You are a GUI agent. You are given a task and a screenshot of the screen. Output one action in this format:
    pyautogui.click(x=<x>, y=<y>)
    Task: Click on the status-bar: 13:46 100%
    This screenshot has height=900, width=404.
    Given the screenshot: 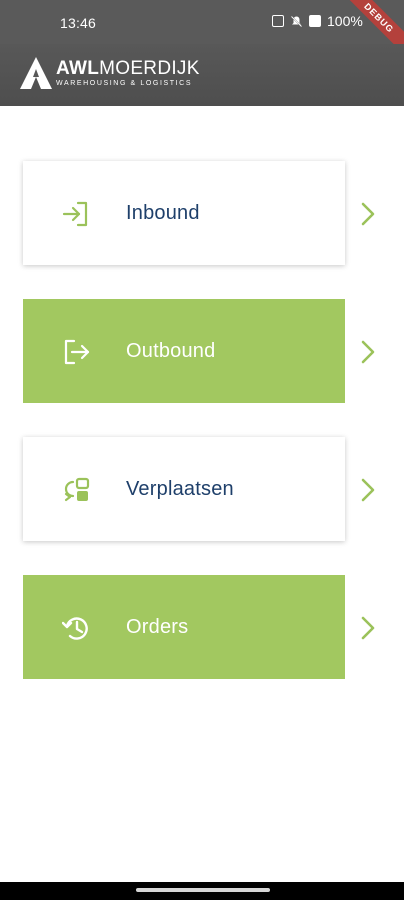 What is the action you would take?
    pyautogui.click(x=202, y=22)
    